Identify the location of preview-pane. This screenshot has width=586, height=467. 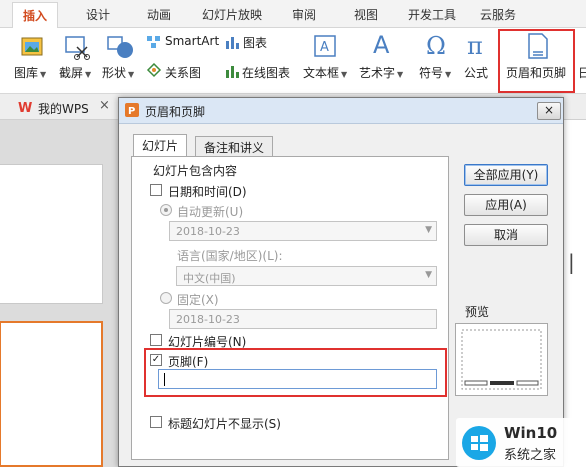
(501, 359).